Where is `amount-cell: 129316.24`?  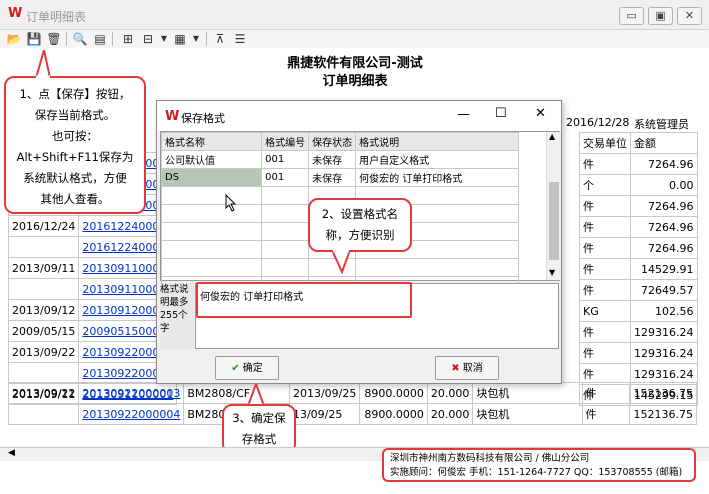
amount-cell: 129316.24 is located at coordinates (664, 353).